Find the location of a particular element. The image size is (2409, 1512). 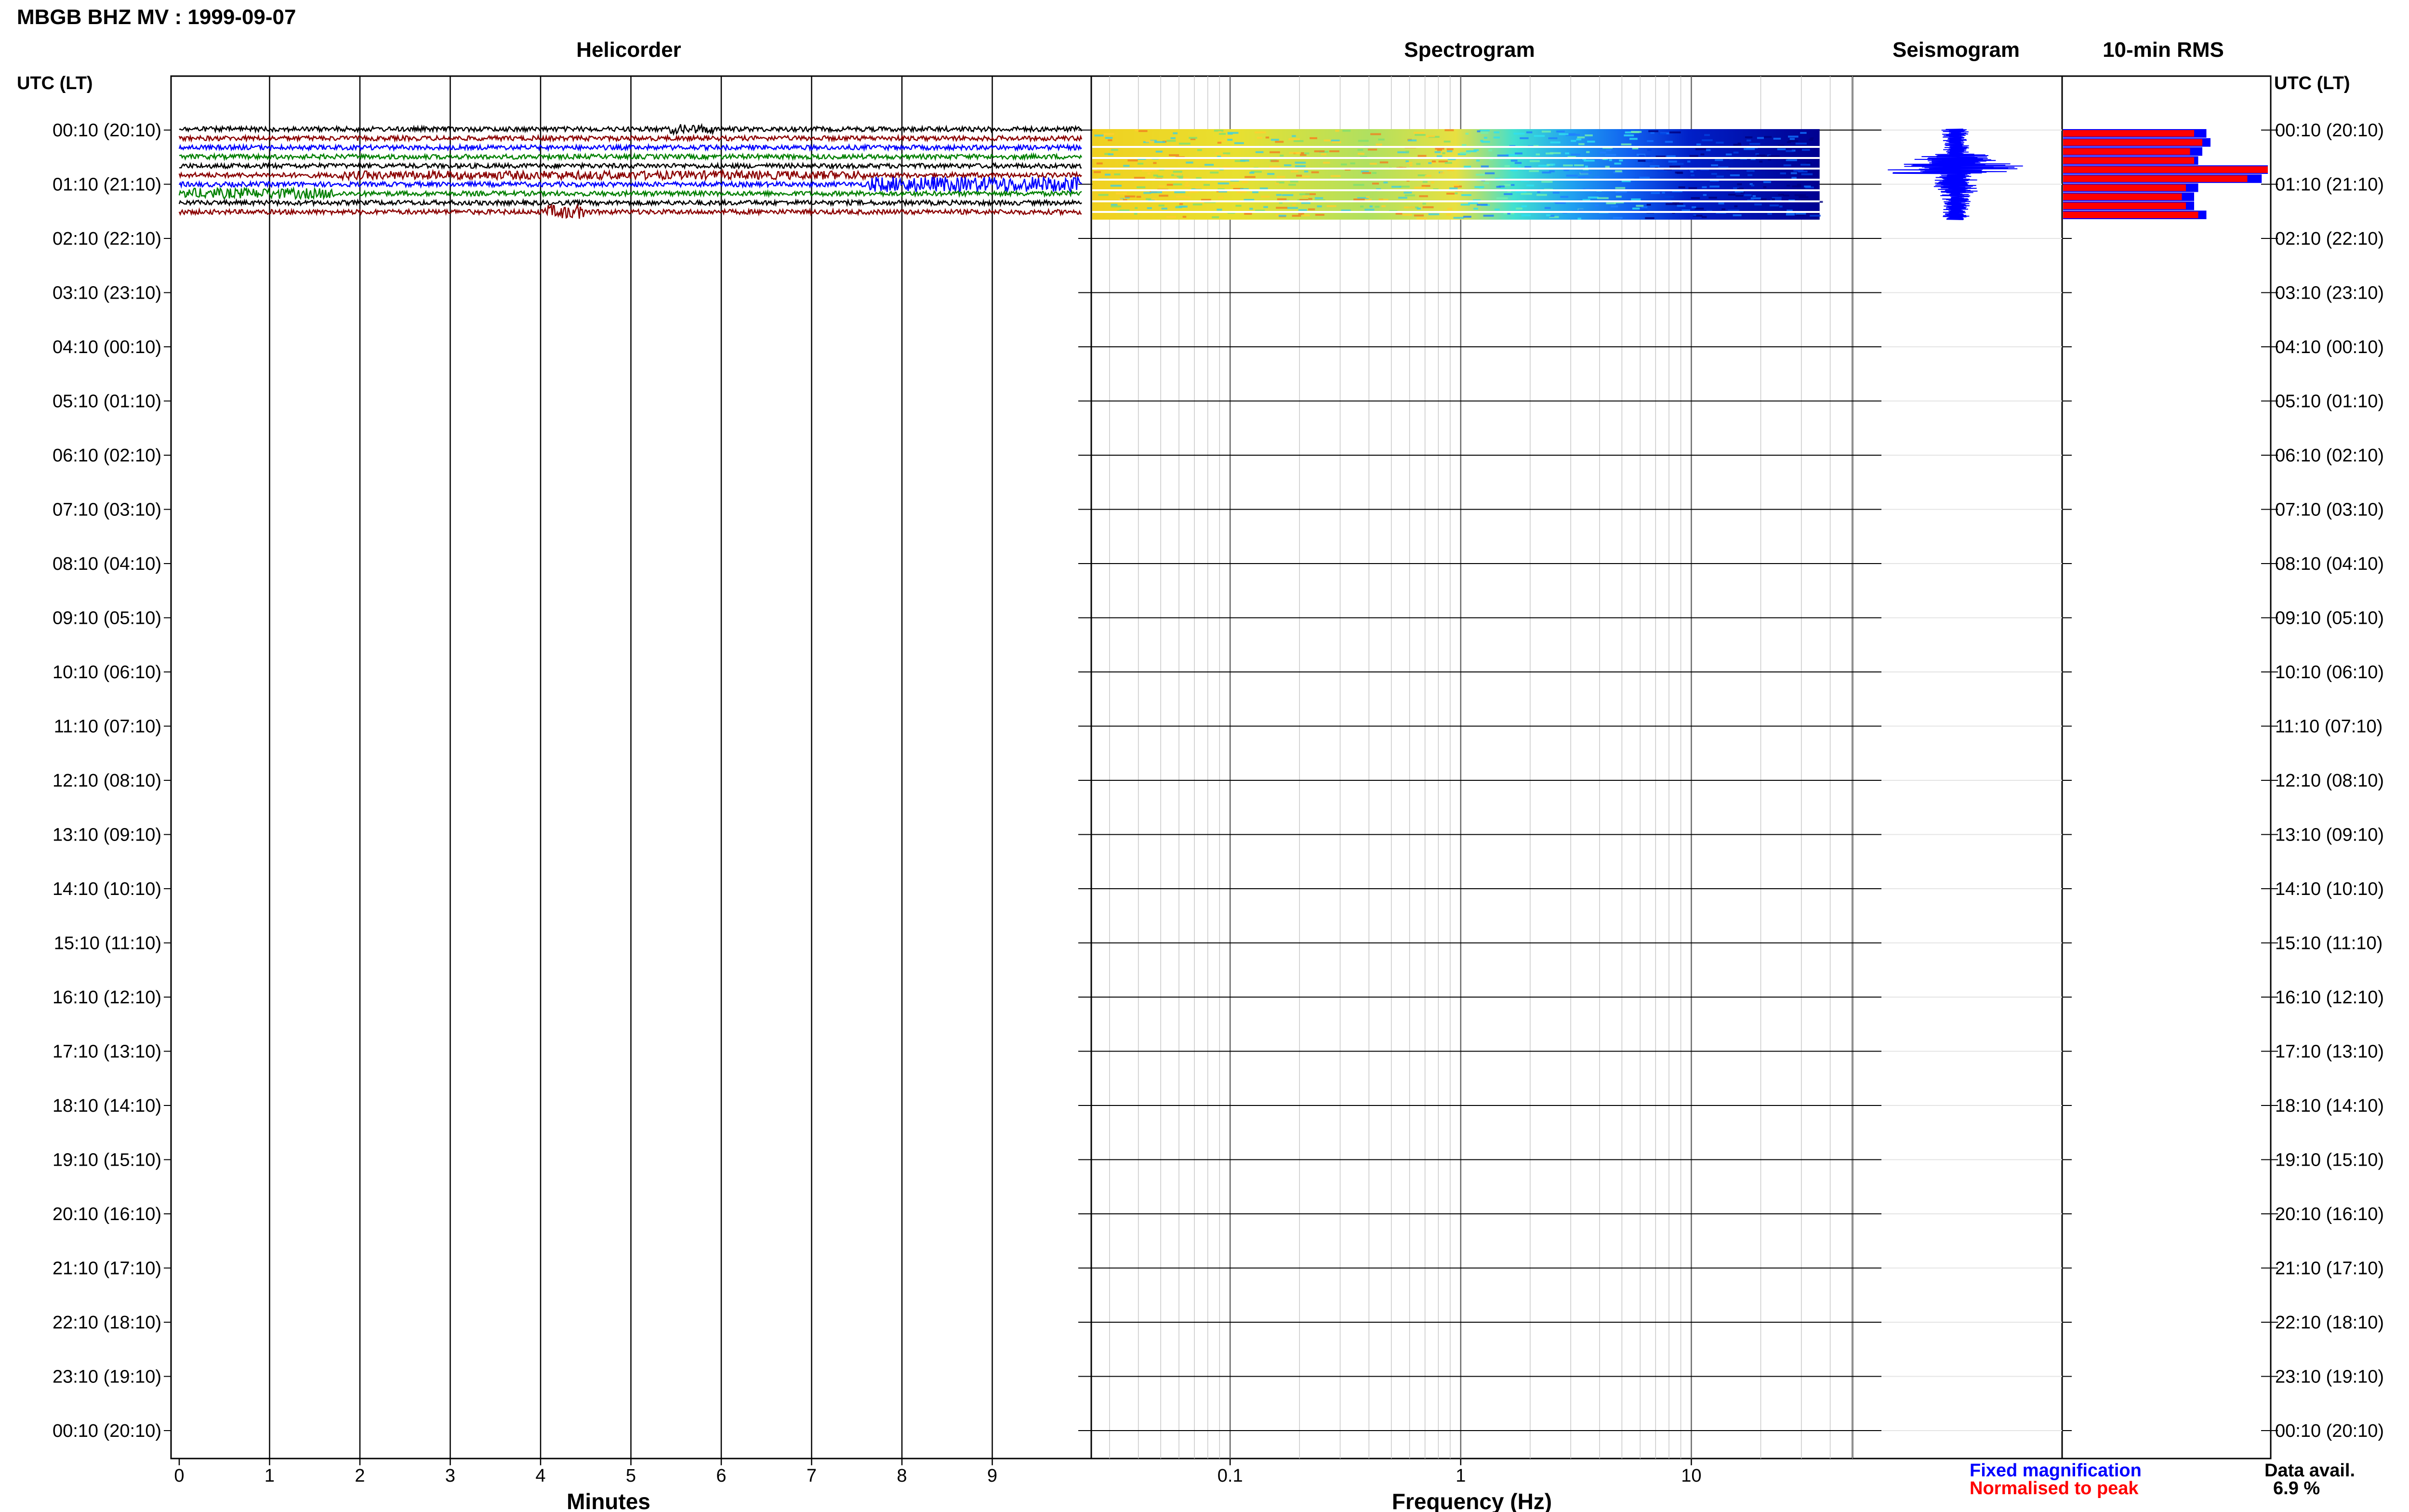

seismogram-layer is located at coordinates (1955, 174).